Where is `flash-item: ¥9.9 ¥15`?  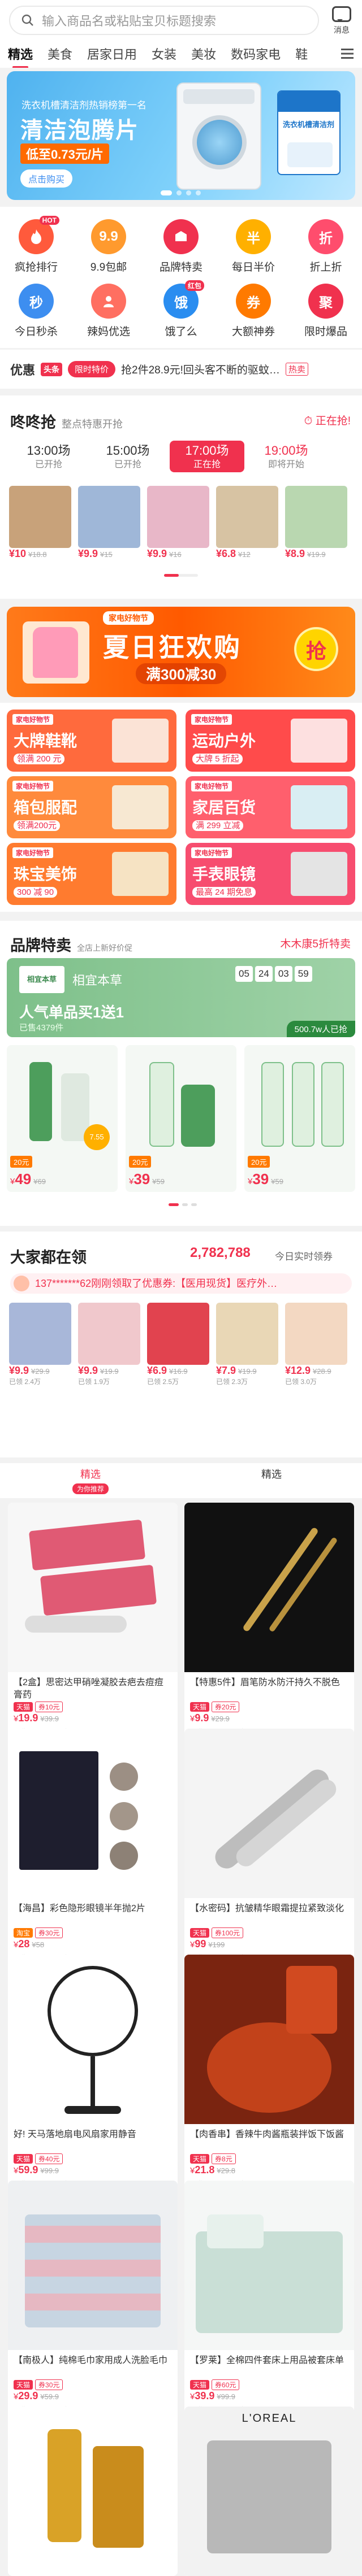
flash-item: ¥9.9 ¥15 is located at coordinates (109, 523).